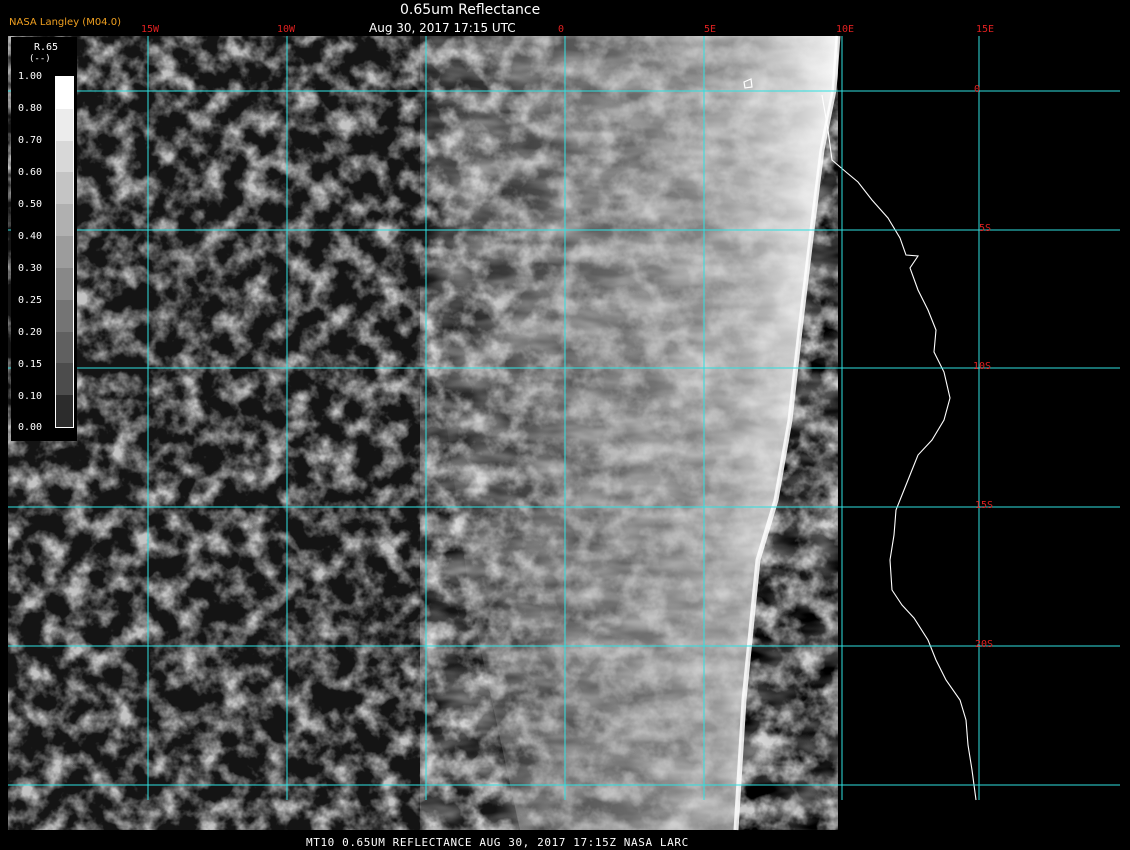 Image resolution: width=1130 pixels, height=850 pixels. What do you see at coordinates (30, 300) in the screenshot?
I see `legend-tick: 0.25` at bounding box center [30, 300].